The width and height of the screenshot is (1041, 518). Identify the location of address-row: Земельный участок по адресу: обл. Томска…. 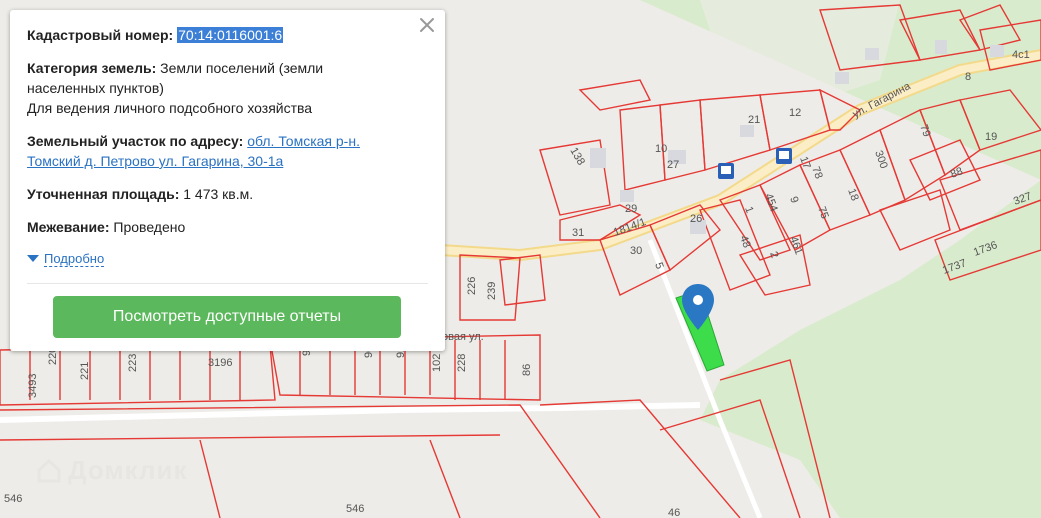
(227, 151).